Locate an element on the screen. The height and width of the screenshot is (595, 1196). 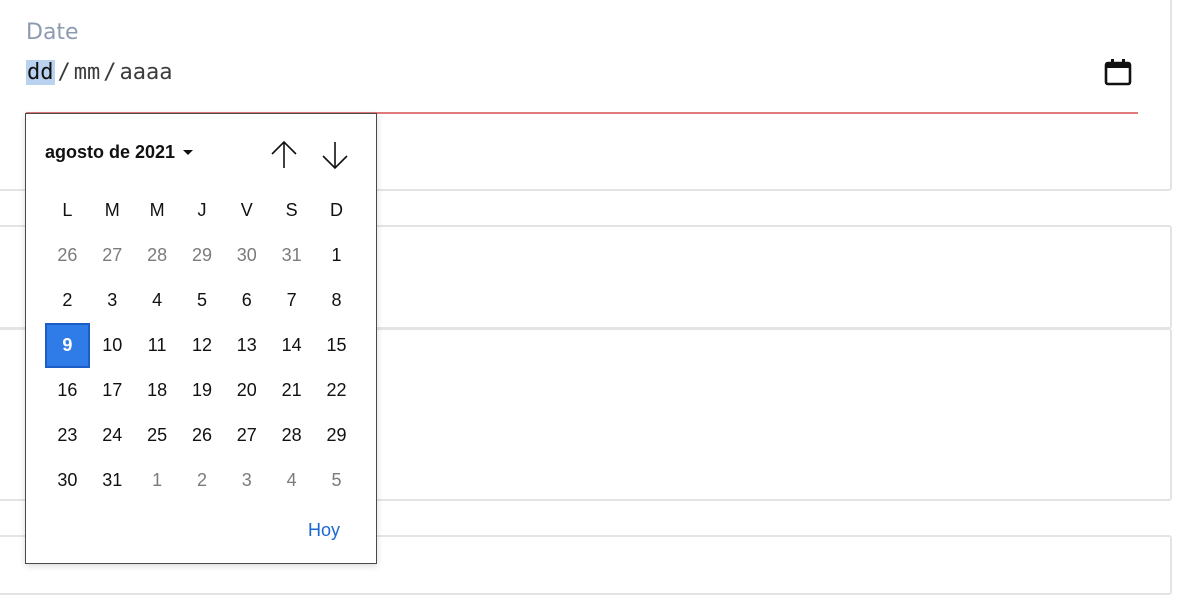
weekday-header: D is located at coordinates (336, 210).